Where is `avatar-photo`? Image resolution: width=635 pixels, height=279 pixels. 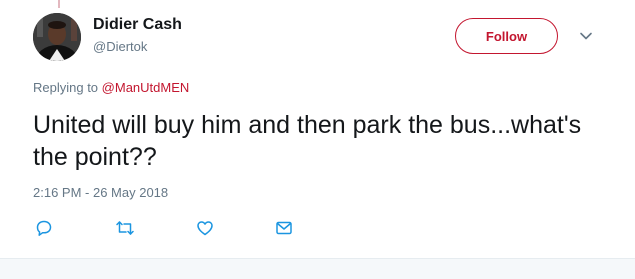
avatar-photo is located at coordinates (57, 37).